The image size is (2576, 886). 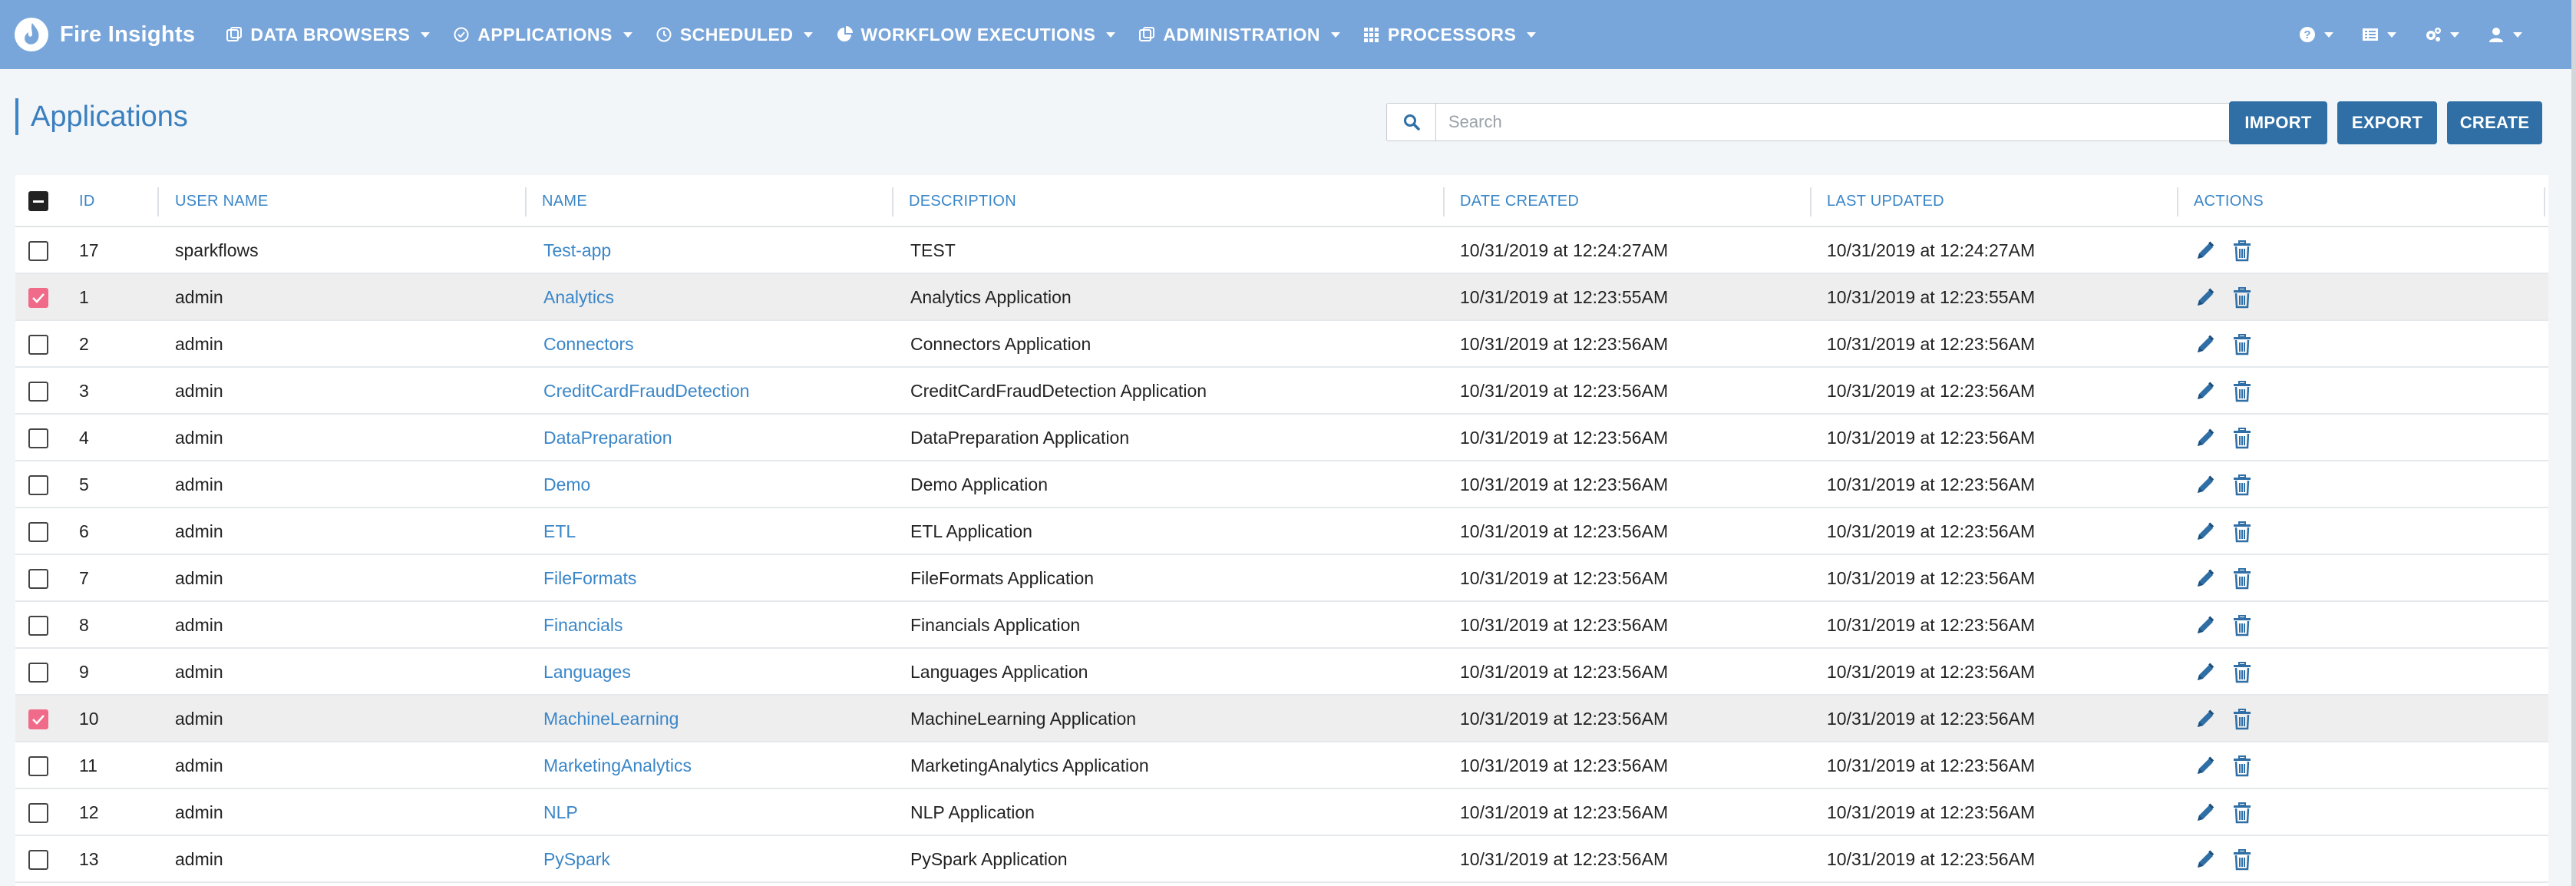 I want to click on application-name-link: FileFormats, so click(x=589, y=578).